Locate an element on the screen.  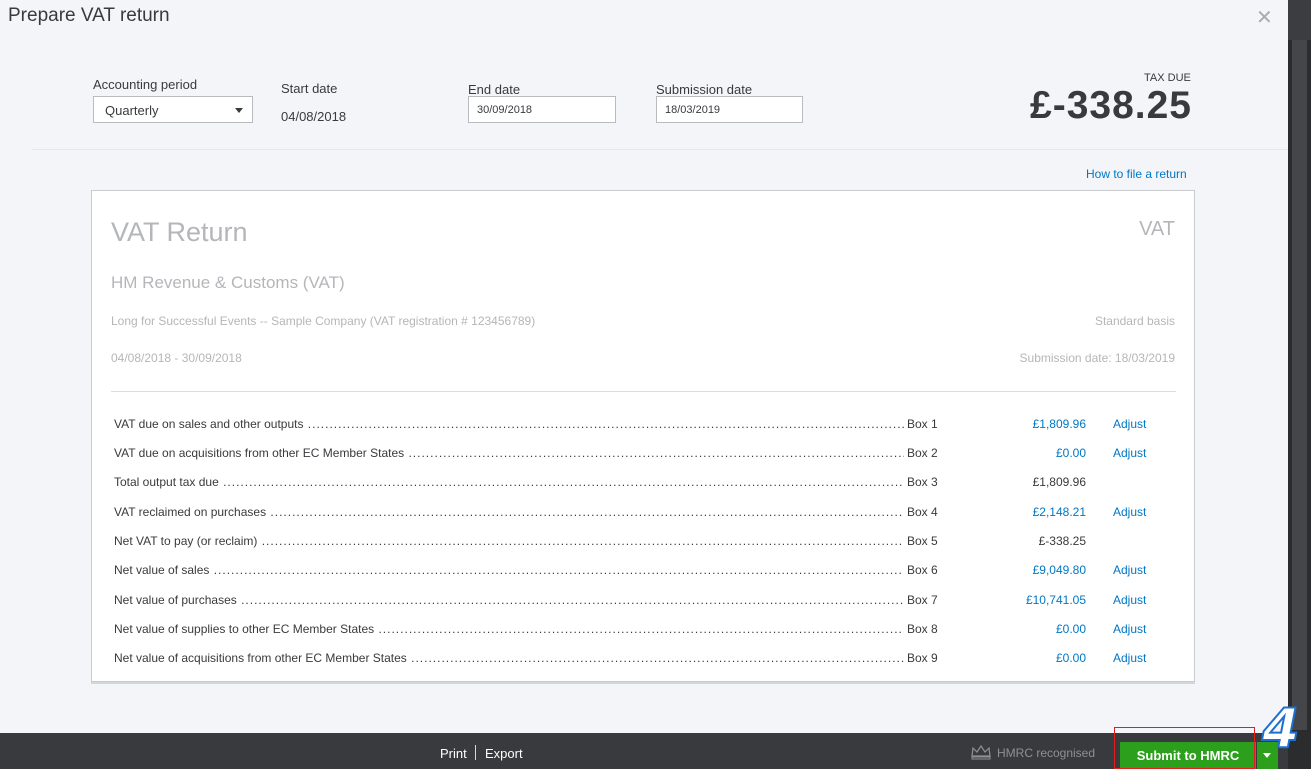
vat-box-number: Box 7 is located at coordinates (922, 600).